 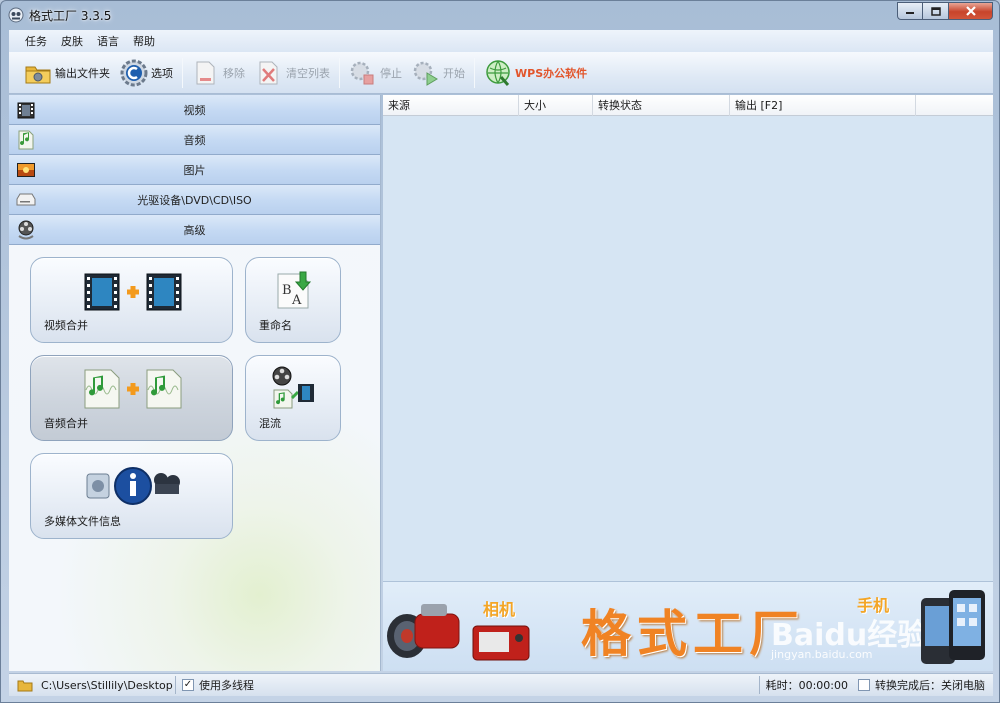 I want to click on status-right: 耗时：00:00:00 转换完成后：关闭电脑, so click(x=869, y=685).